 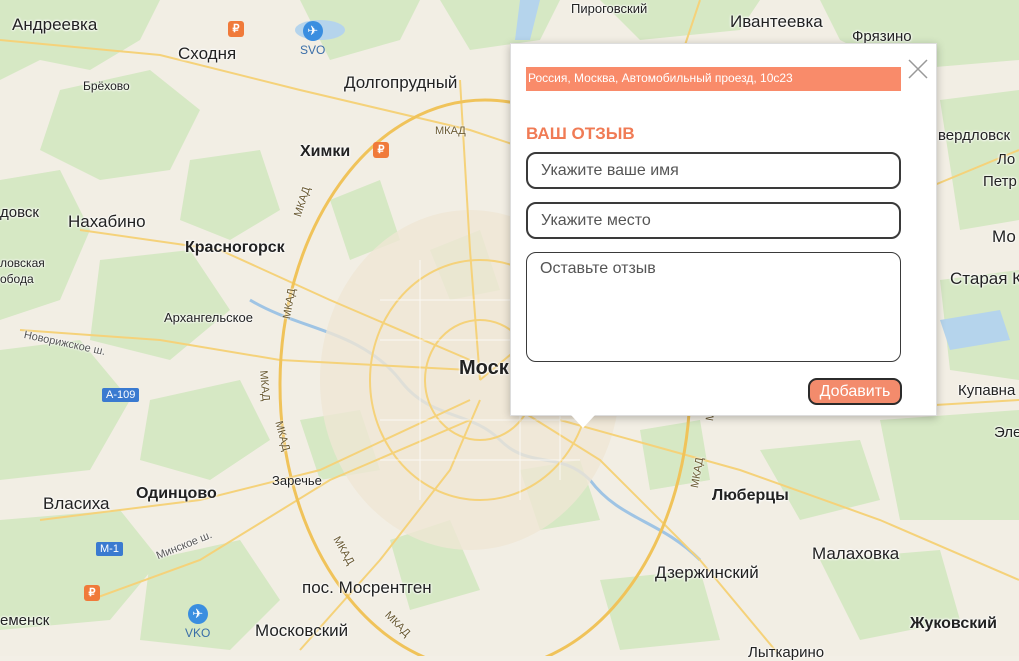 I want to click on add-review-button: Добавить, so click(x=855, y=391).